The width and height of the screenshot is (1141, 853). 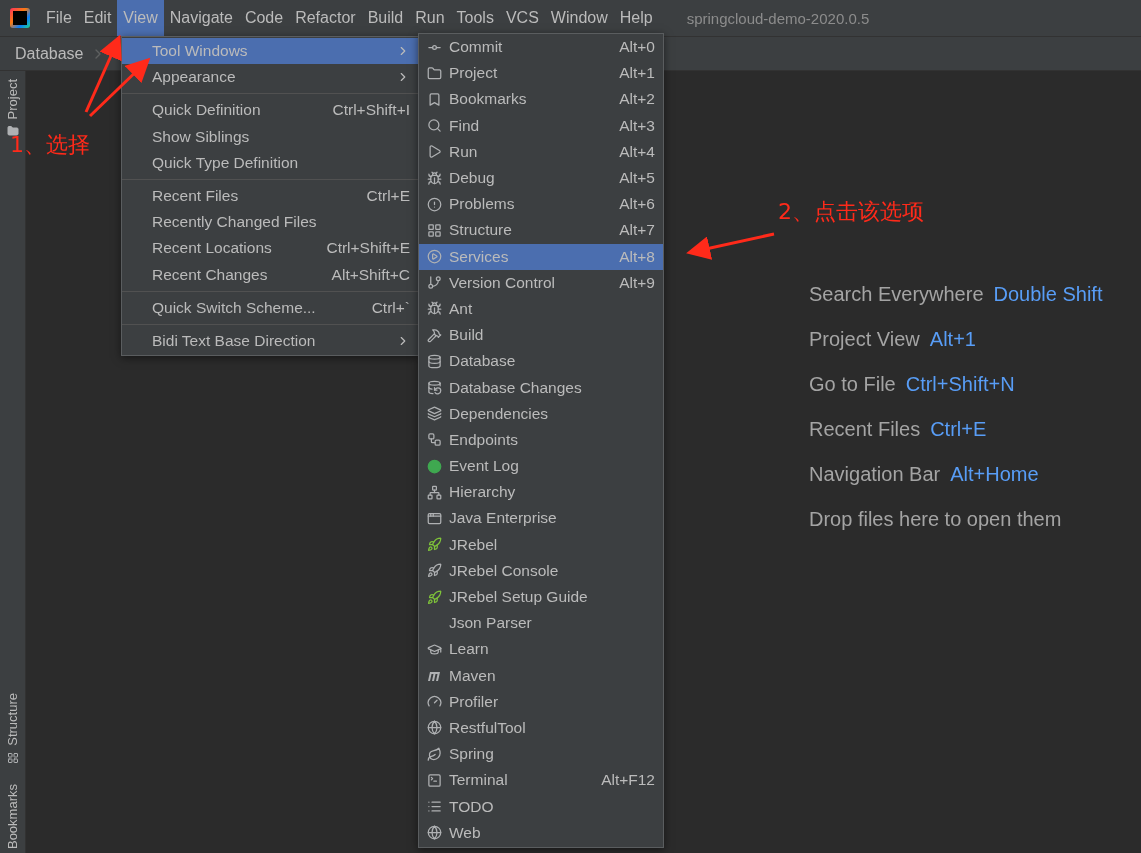 I want to click on menu-item: Structure Alt+7, so click(x=541, y=230).